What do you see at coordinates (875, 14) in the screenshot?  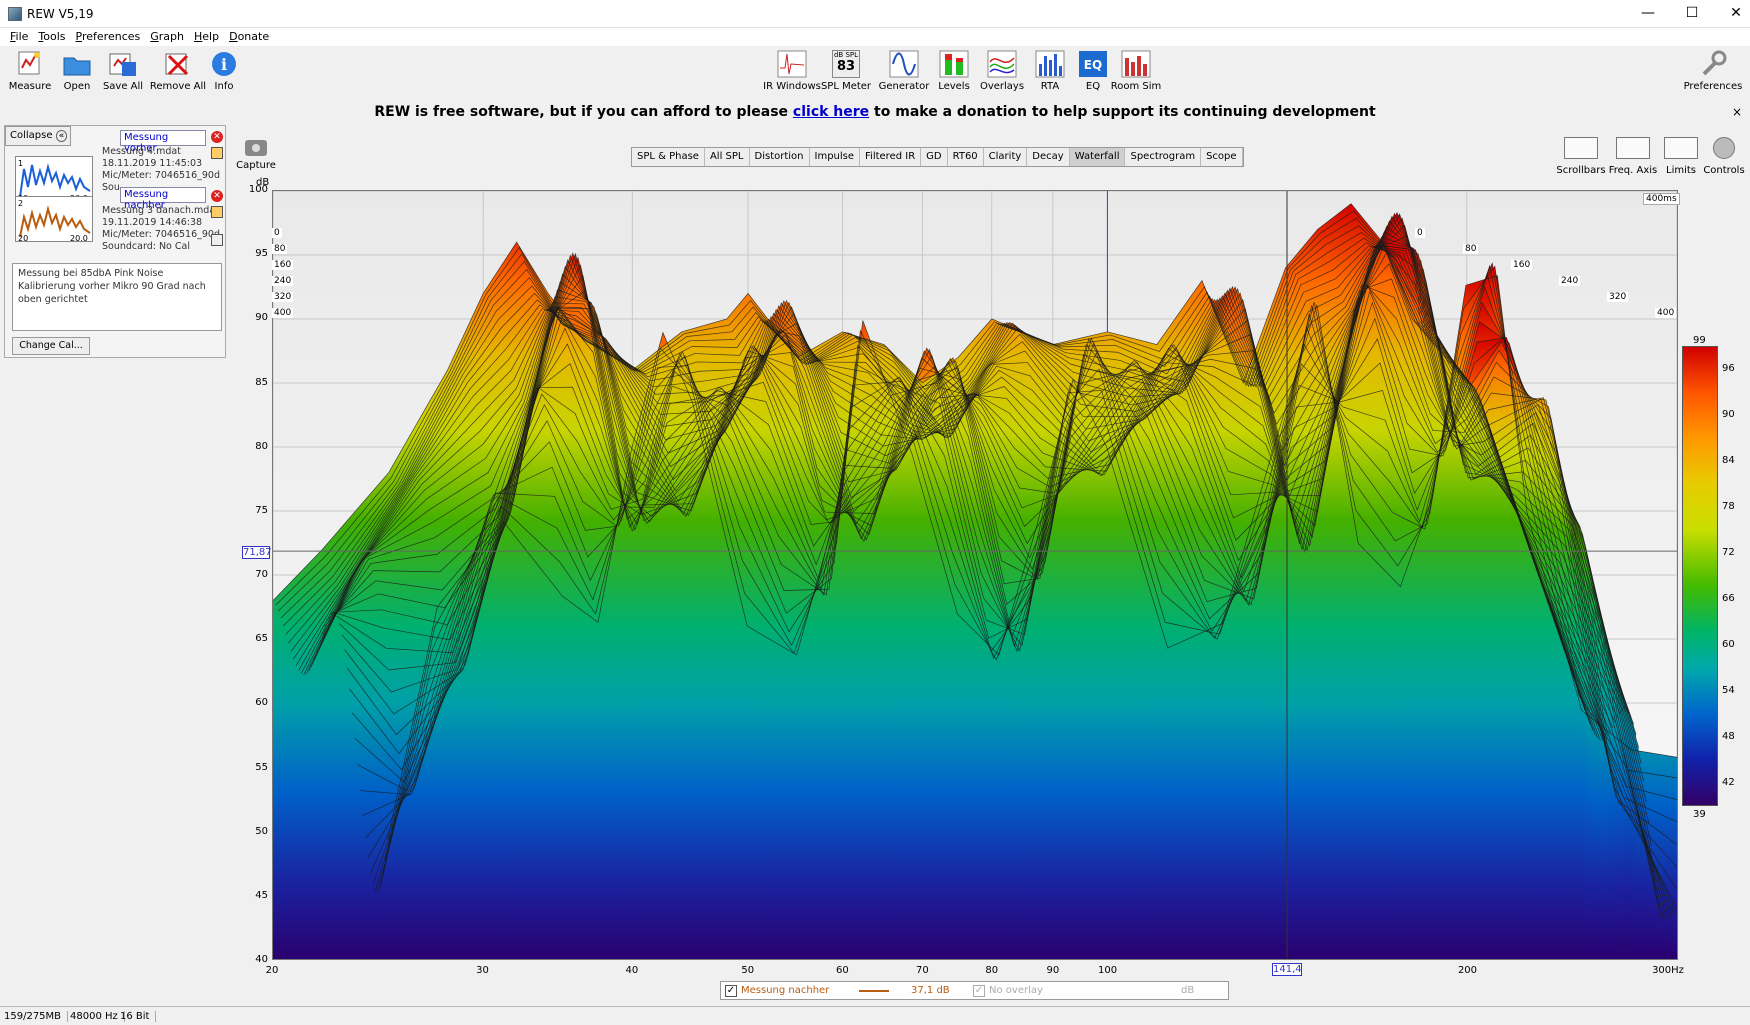 I see `title-bar: REW V5,19 — ☐ ✕` at bounding box center [875, 14].